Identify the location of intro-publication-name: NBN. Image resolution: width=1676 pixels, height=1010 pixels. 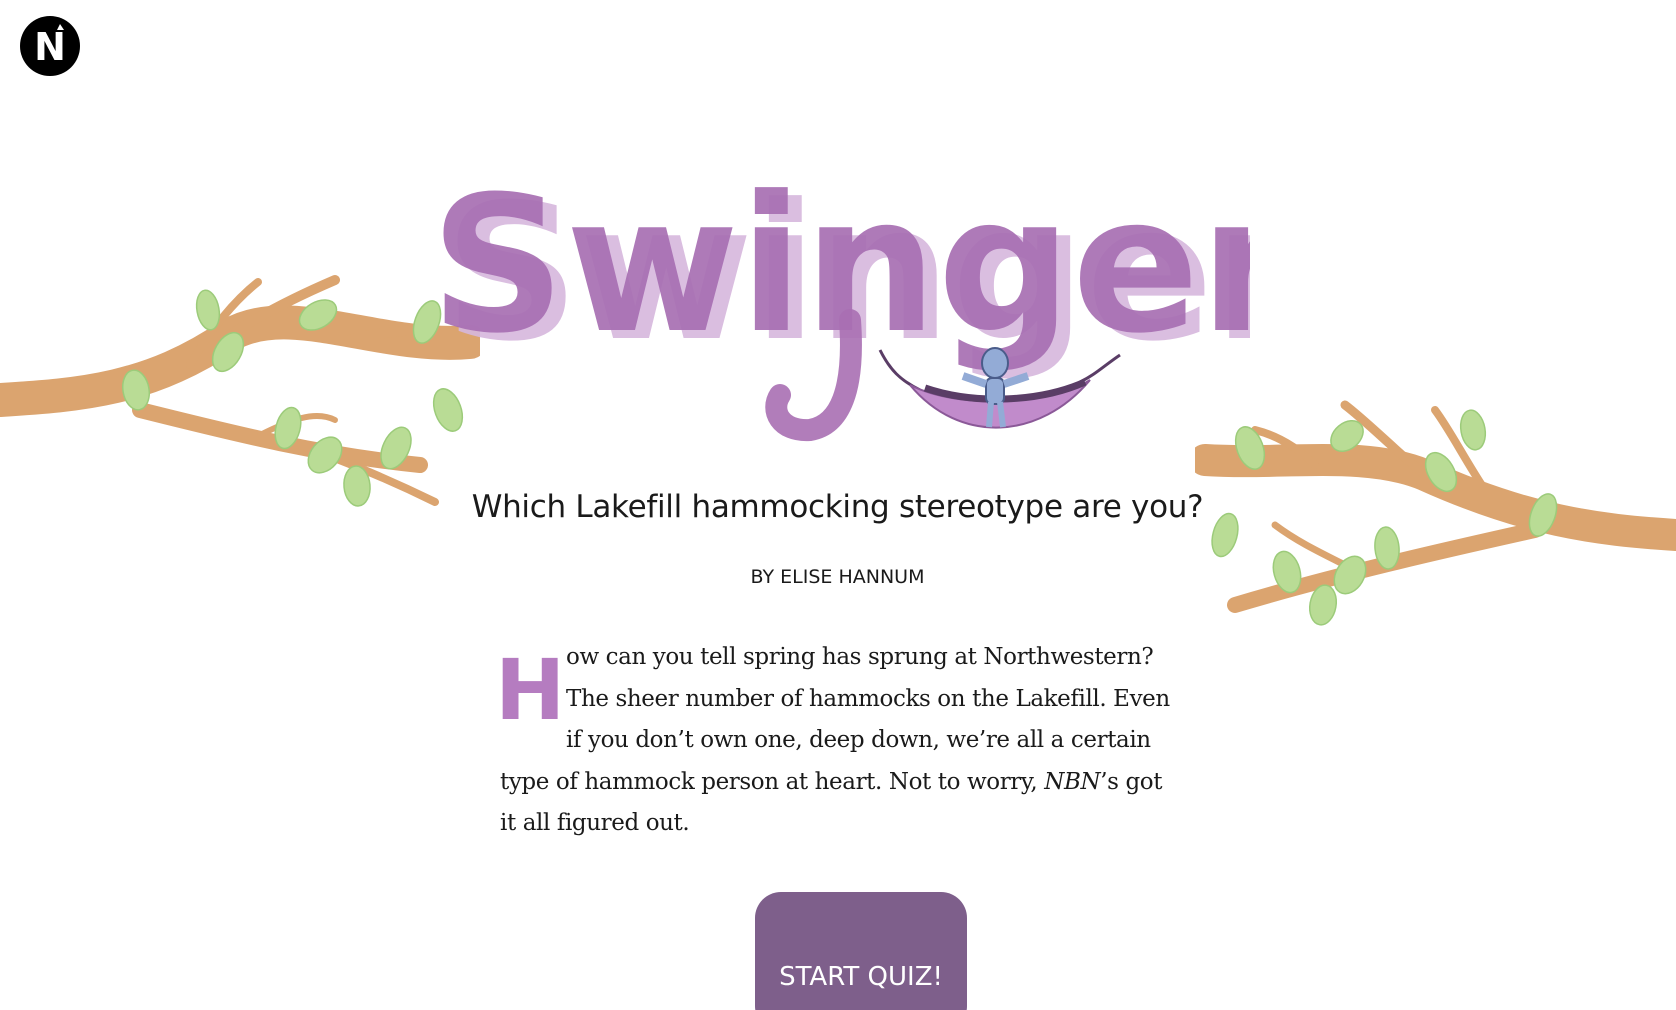
(1072, 781).